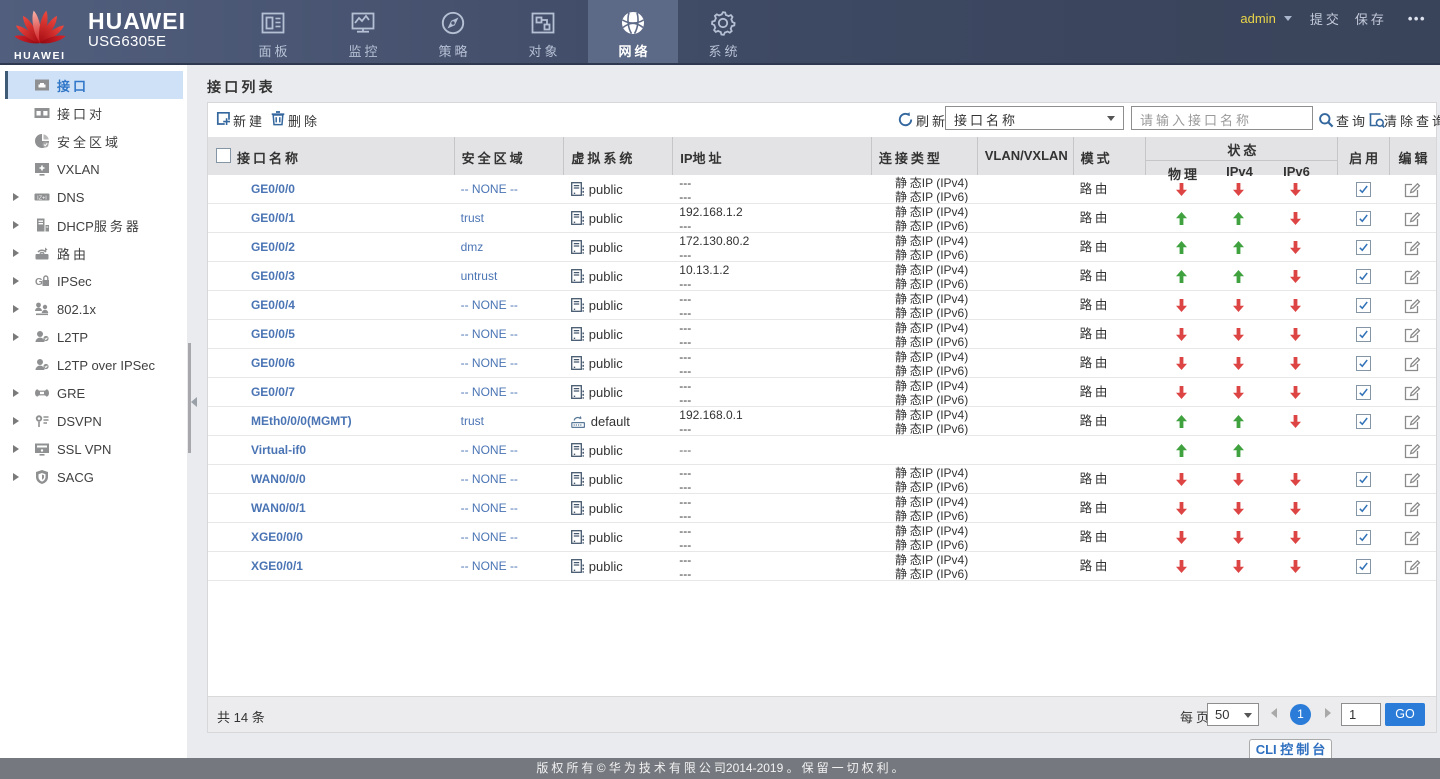 The width and height of the screenshot is (1440, 779). Describe the element at coordinates (39, 282) in the screenshot. I see `svg-text: G` at that location.